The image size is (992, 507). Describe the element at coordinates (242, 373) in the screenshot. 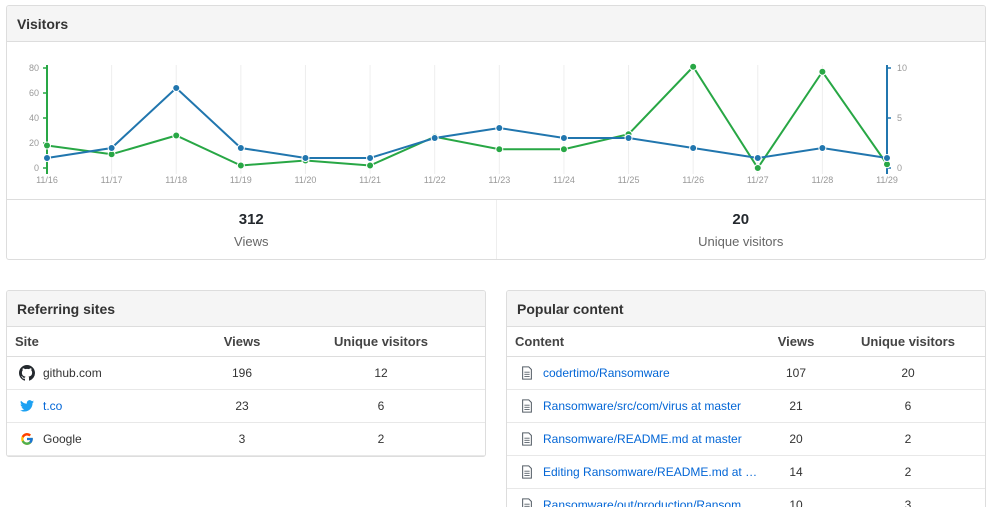

I see `row-views: 196` at that location.